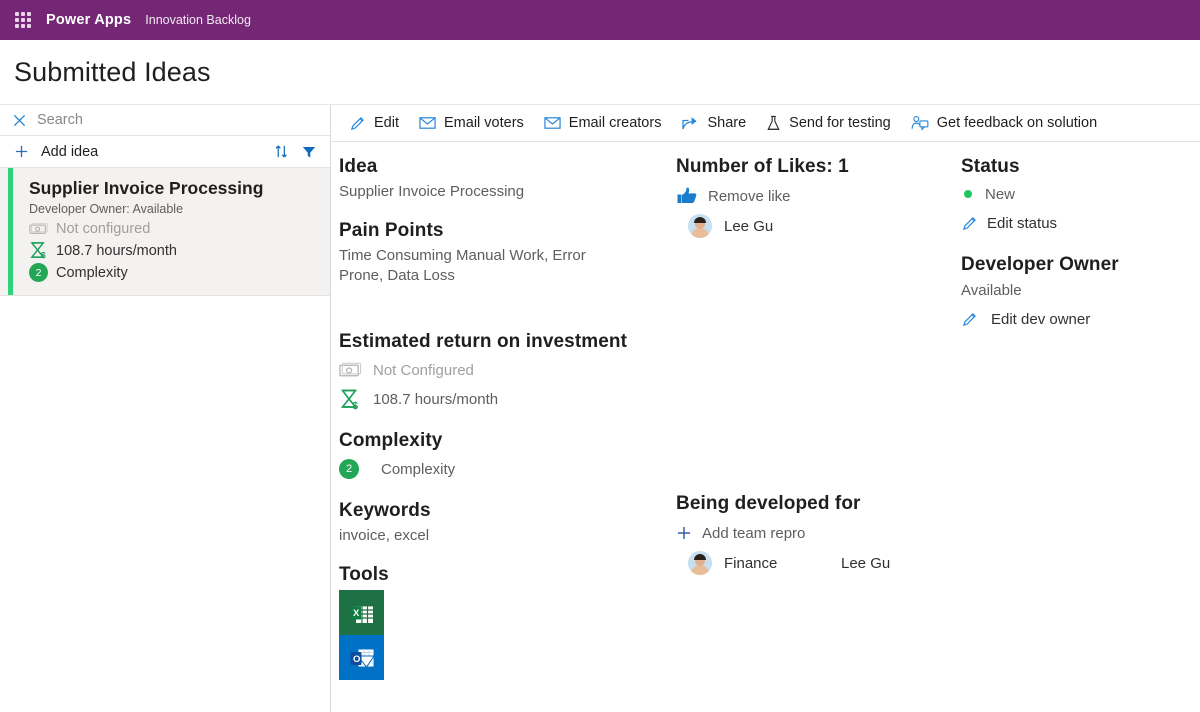 This screenshot has height=712, width=1200. Describe the element at coordinates (828, 123) in the screenshot. I see `send-for-testing-button: Send for testing` at that location.